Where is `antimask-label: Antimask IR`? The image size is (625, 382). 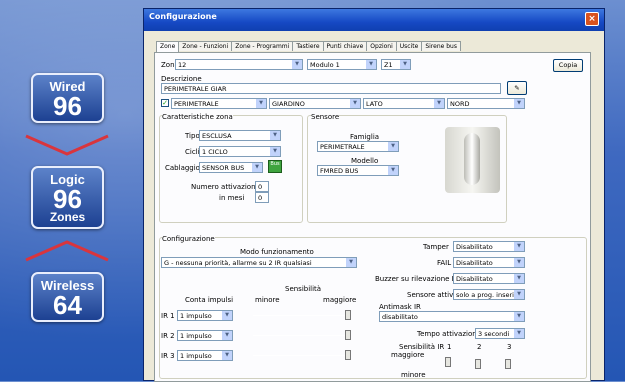
antimask-label: Antimask IR is located at coordinates (400, 307).